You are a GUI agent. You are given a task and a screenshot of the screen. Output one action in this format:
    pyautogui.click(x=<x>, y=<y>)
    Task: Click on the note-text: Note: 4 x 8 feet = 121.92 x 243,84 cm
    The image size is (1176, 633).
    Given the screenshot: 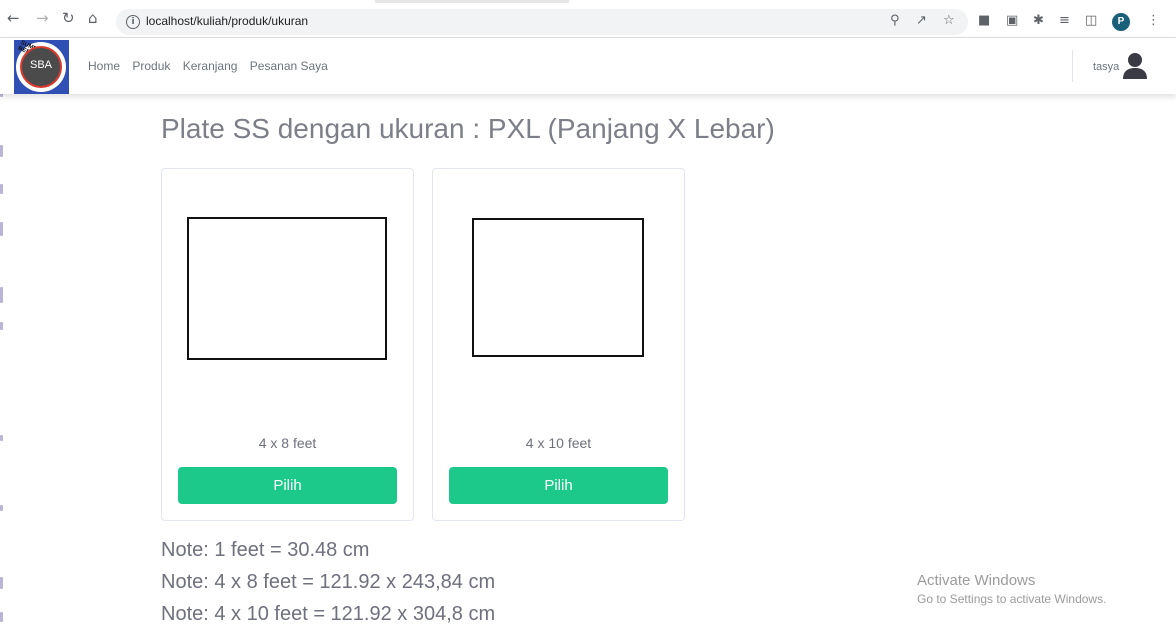 What is the action you would take?
    pyautogui.click(x=328, y=582)
    